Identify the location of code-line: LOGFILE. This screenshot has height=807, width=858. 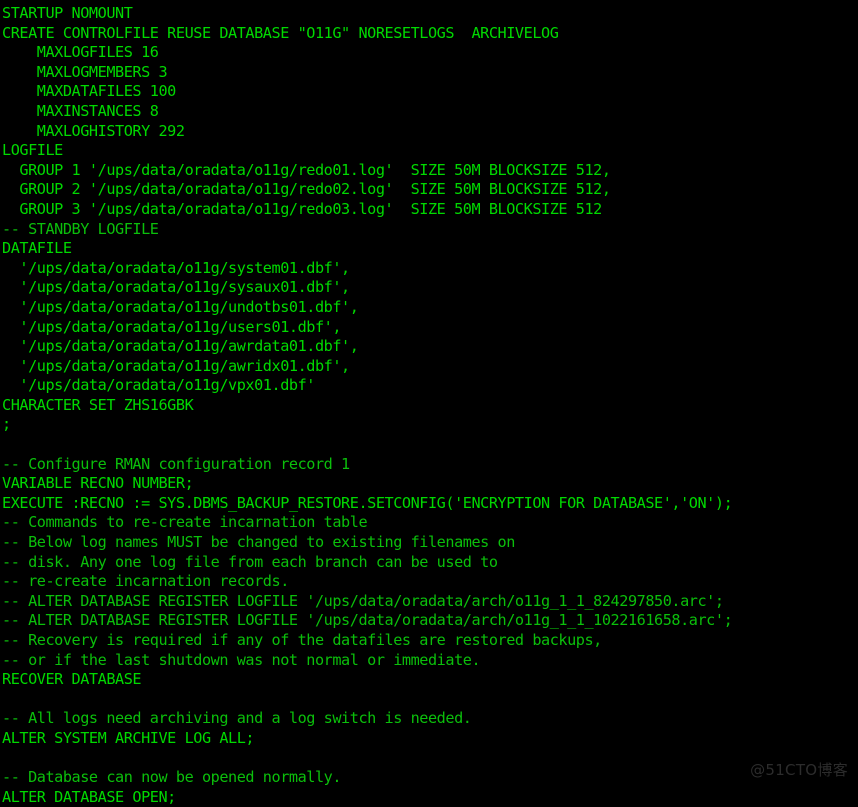
(32, 150).